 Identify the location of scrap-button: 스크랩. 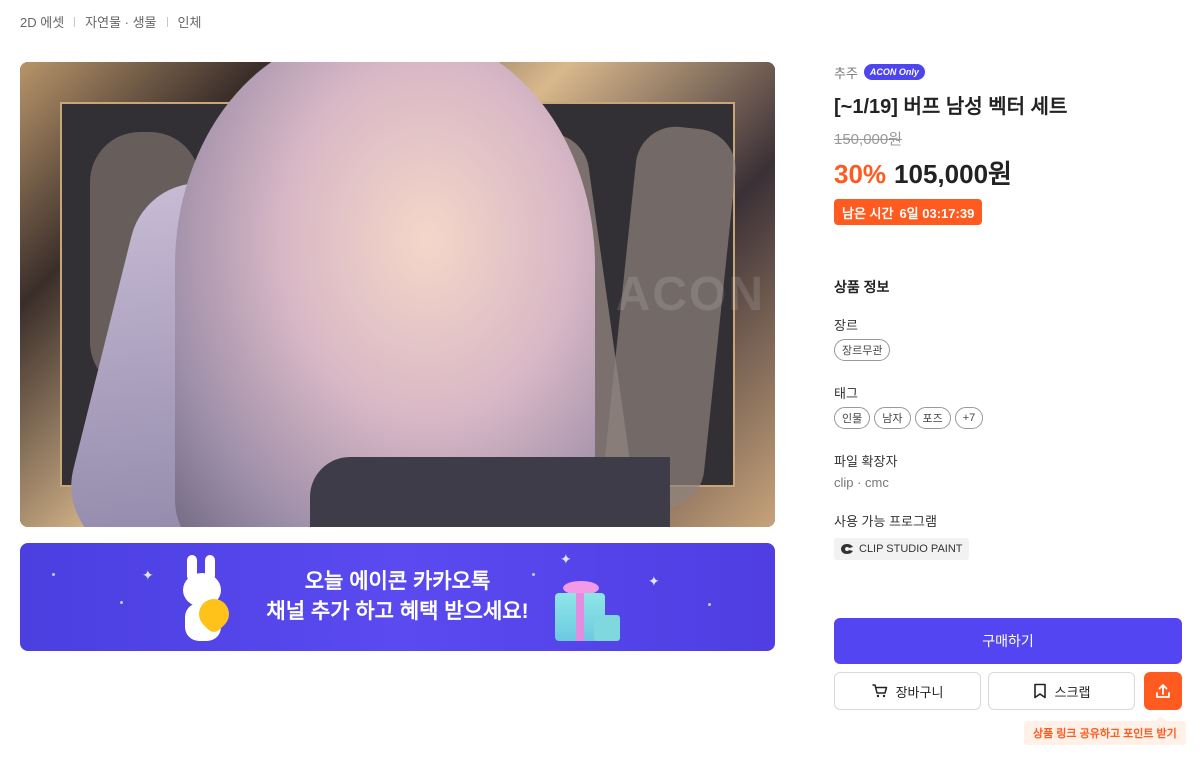
(1061, 691).